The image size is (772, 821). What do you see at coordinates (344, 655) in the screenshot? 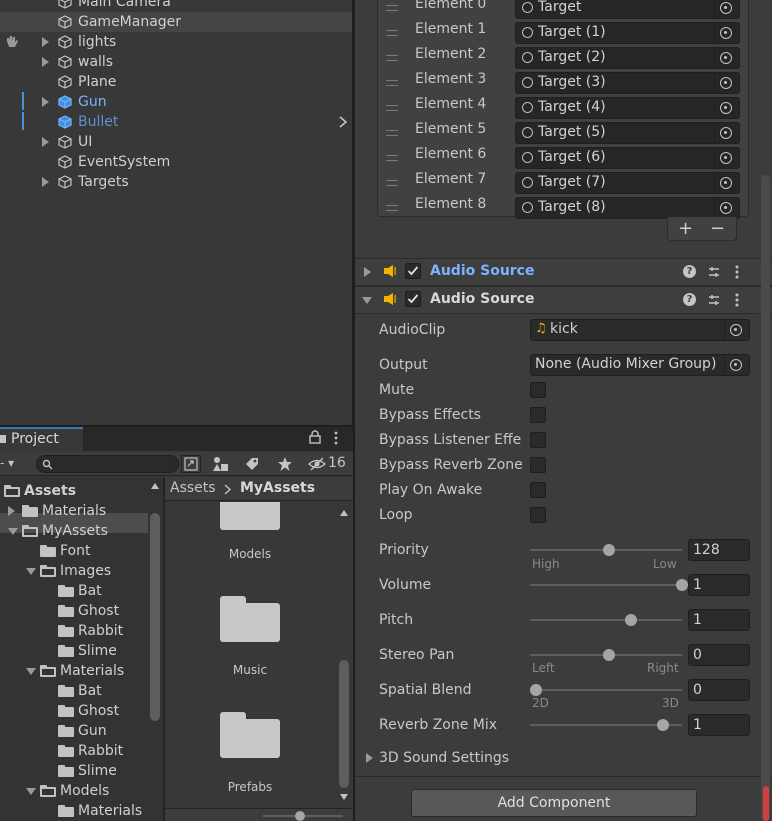
I see `grid-scrollbar` at bounding box center [344, 655].